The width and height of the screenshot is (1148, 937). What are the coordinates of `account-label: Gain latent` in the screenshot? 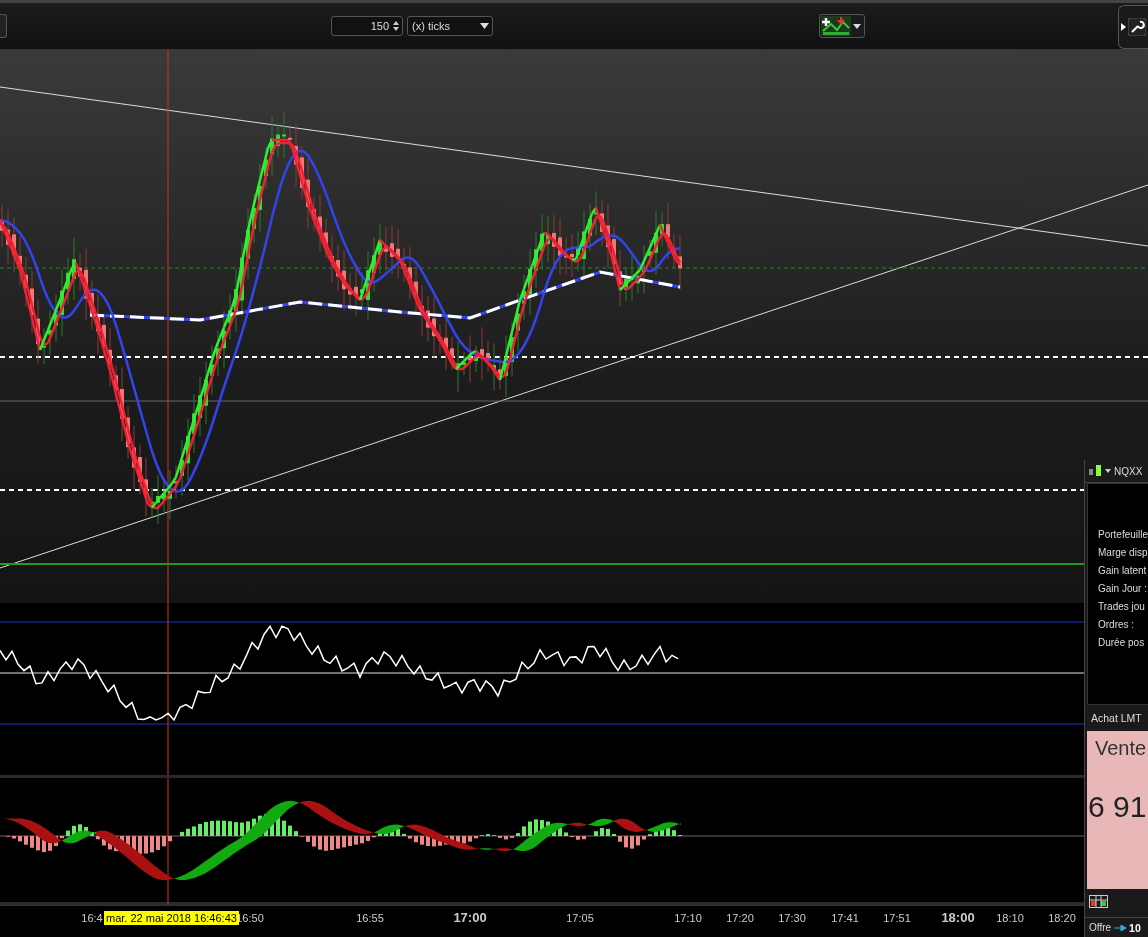 It's located at (1123, 571).